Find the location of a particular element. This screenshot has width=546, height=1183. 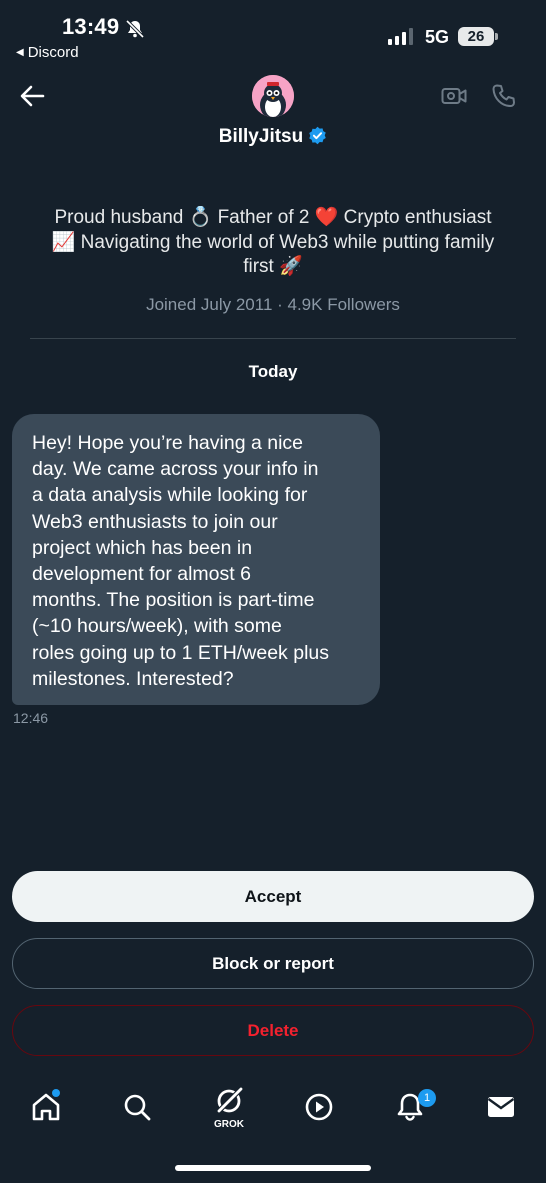

block-or-report-button: Block or report is located at coordinates (273, 963).